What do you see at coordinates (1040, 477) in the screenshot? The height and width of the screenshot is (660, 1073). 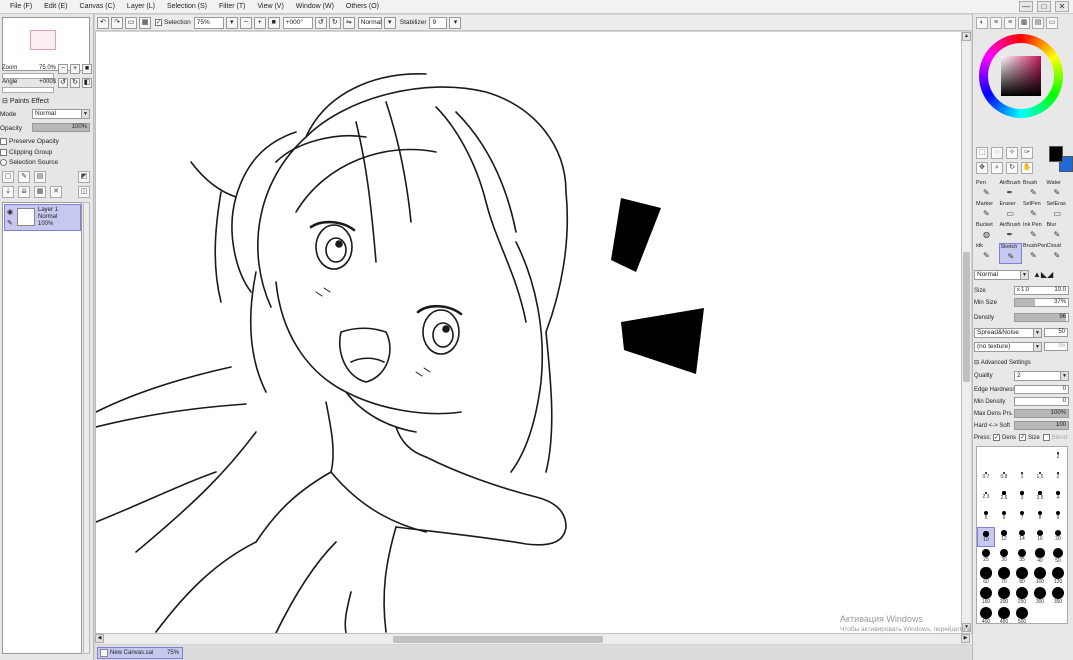 I see `brush-size-cell: 1.5` at bounding box center [1040, 477].